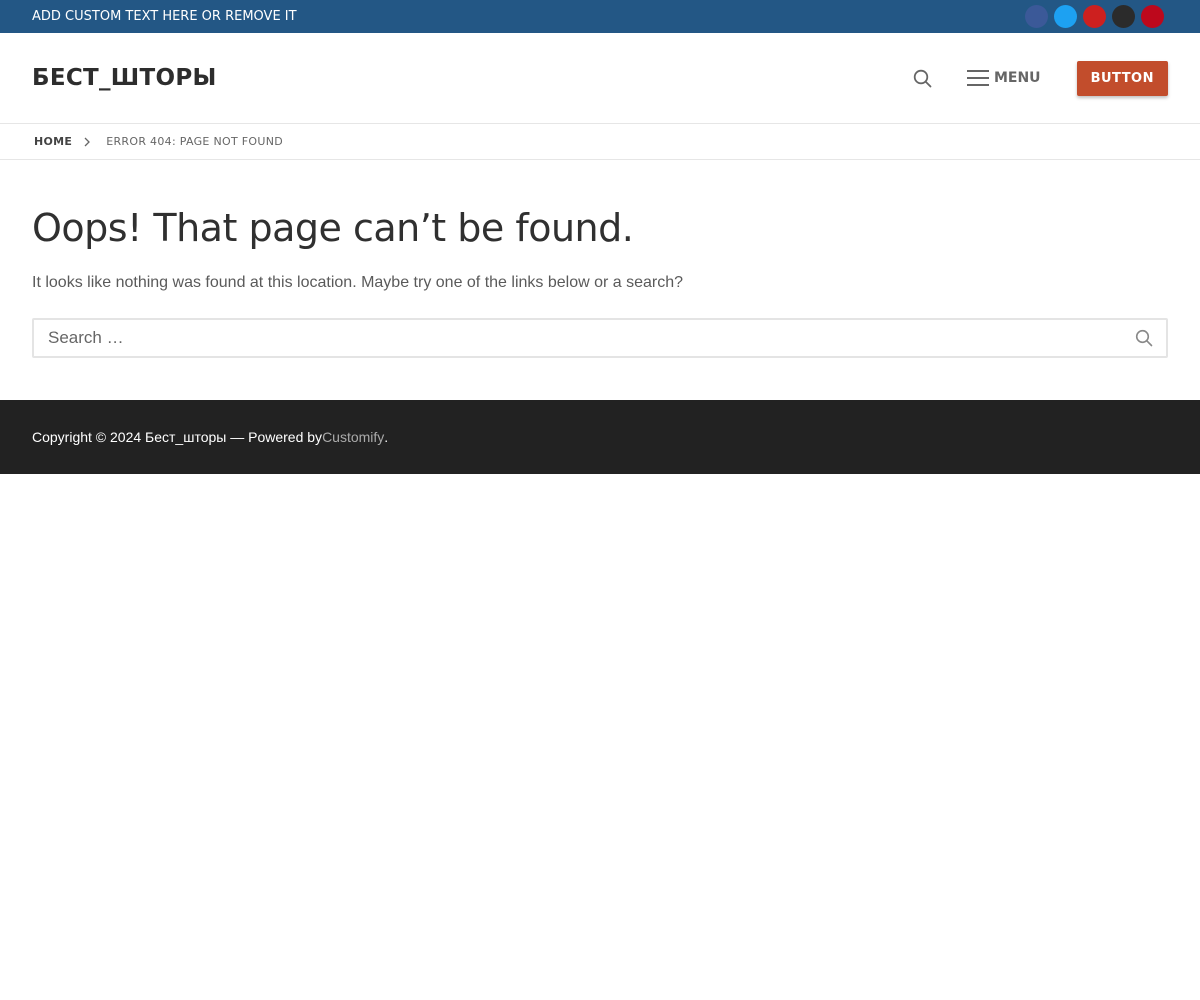 The image size is (1200, 1000). What do you see at coordinates (600, 16) in the screenshot?
I see `top-bar: ADD CUSTOM TEXT HERE OR REMOVE IT` at bounding box center [600, 16].